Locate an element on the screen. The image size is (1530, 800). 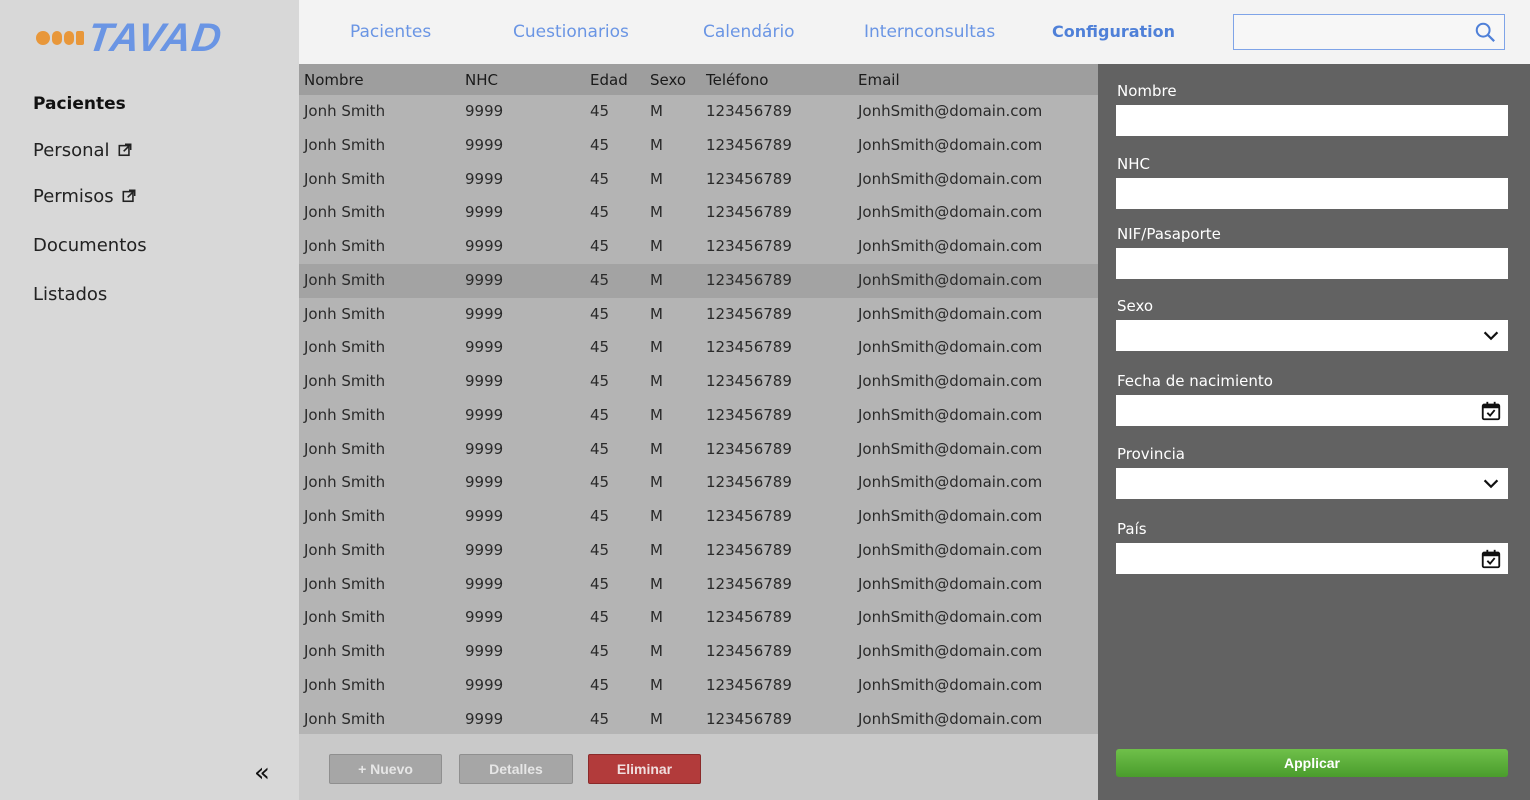
column-header-email: Email is located at coordinates (879, 80).